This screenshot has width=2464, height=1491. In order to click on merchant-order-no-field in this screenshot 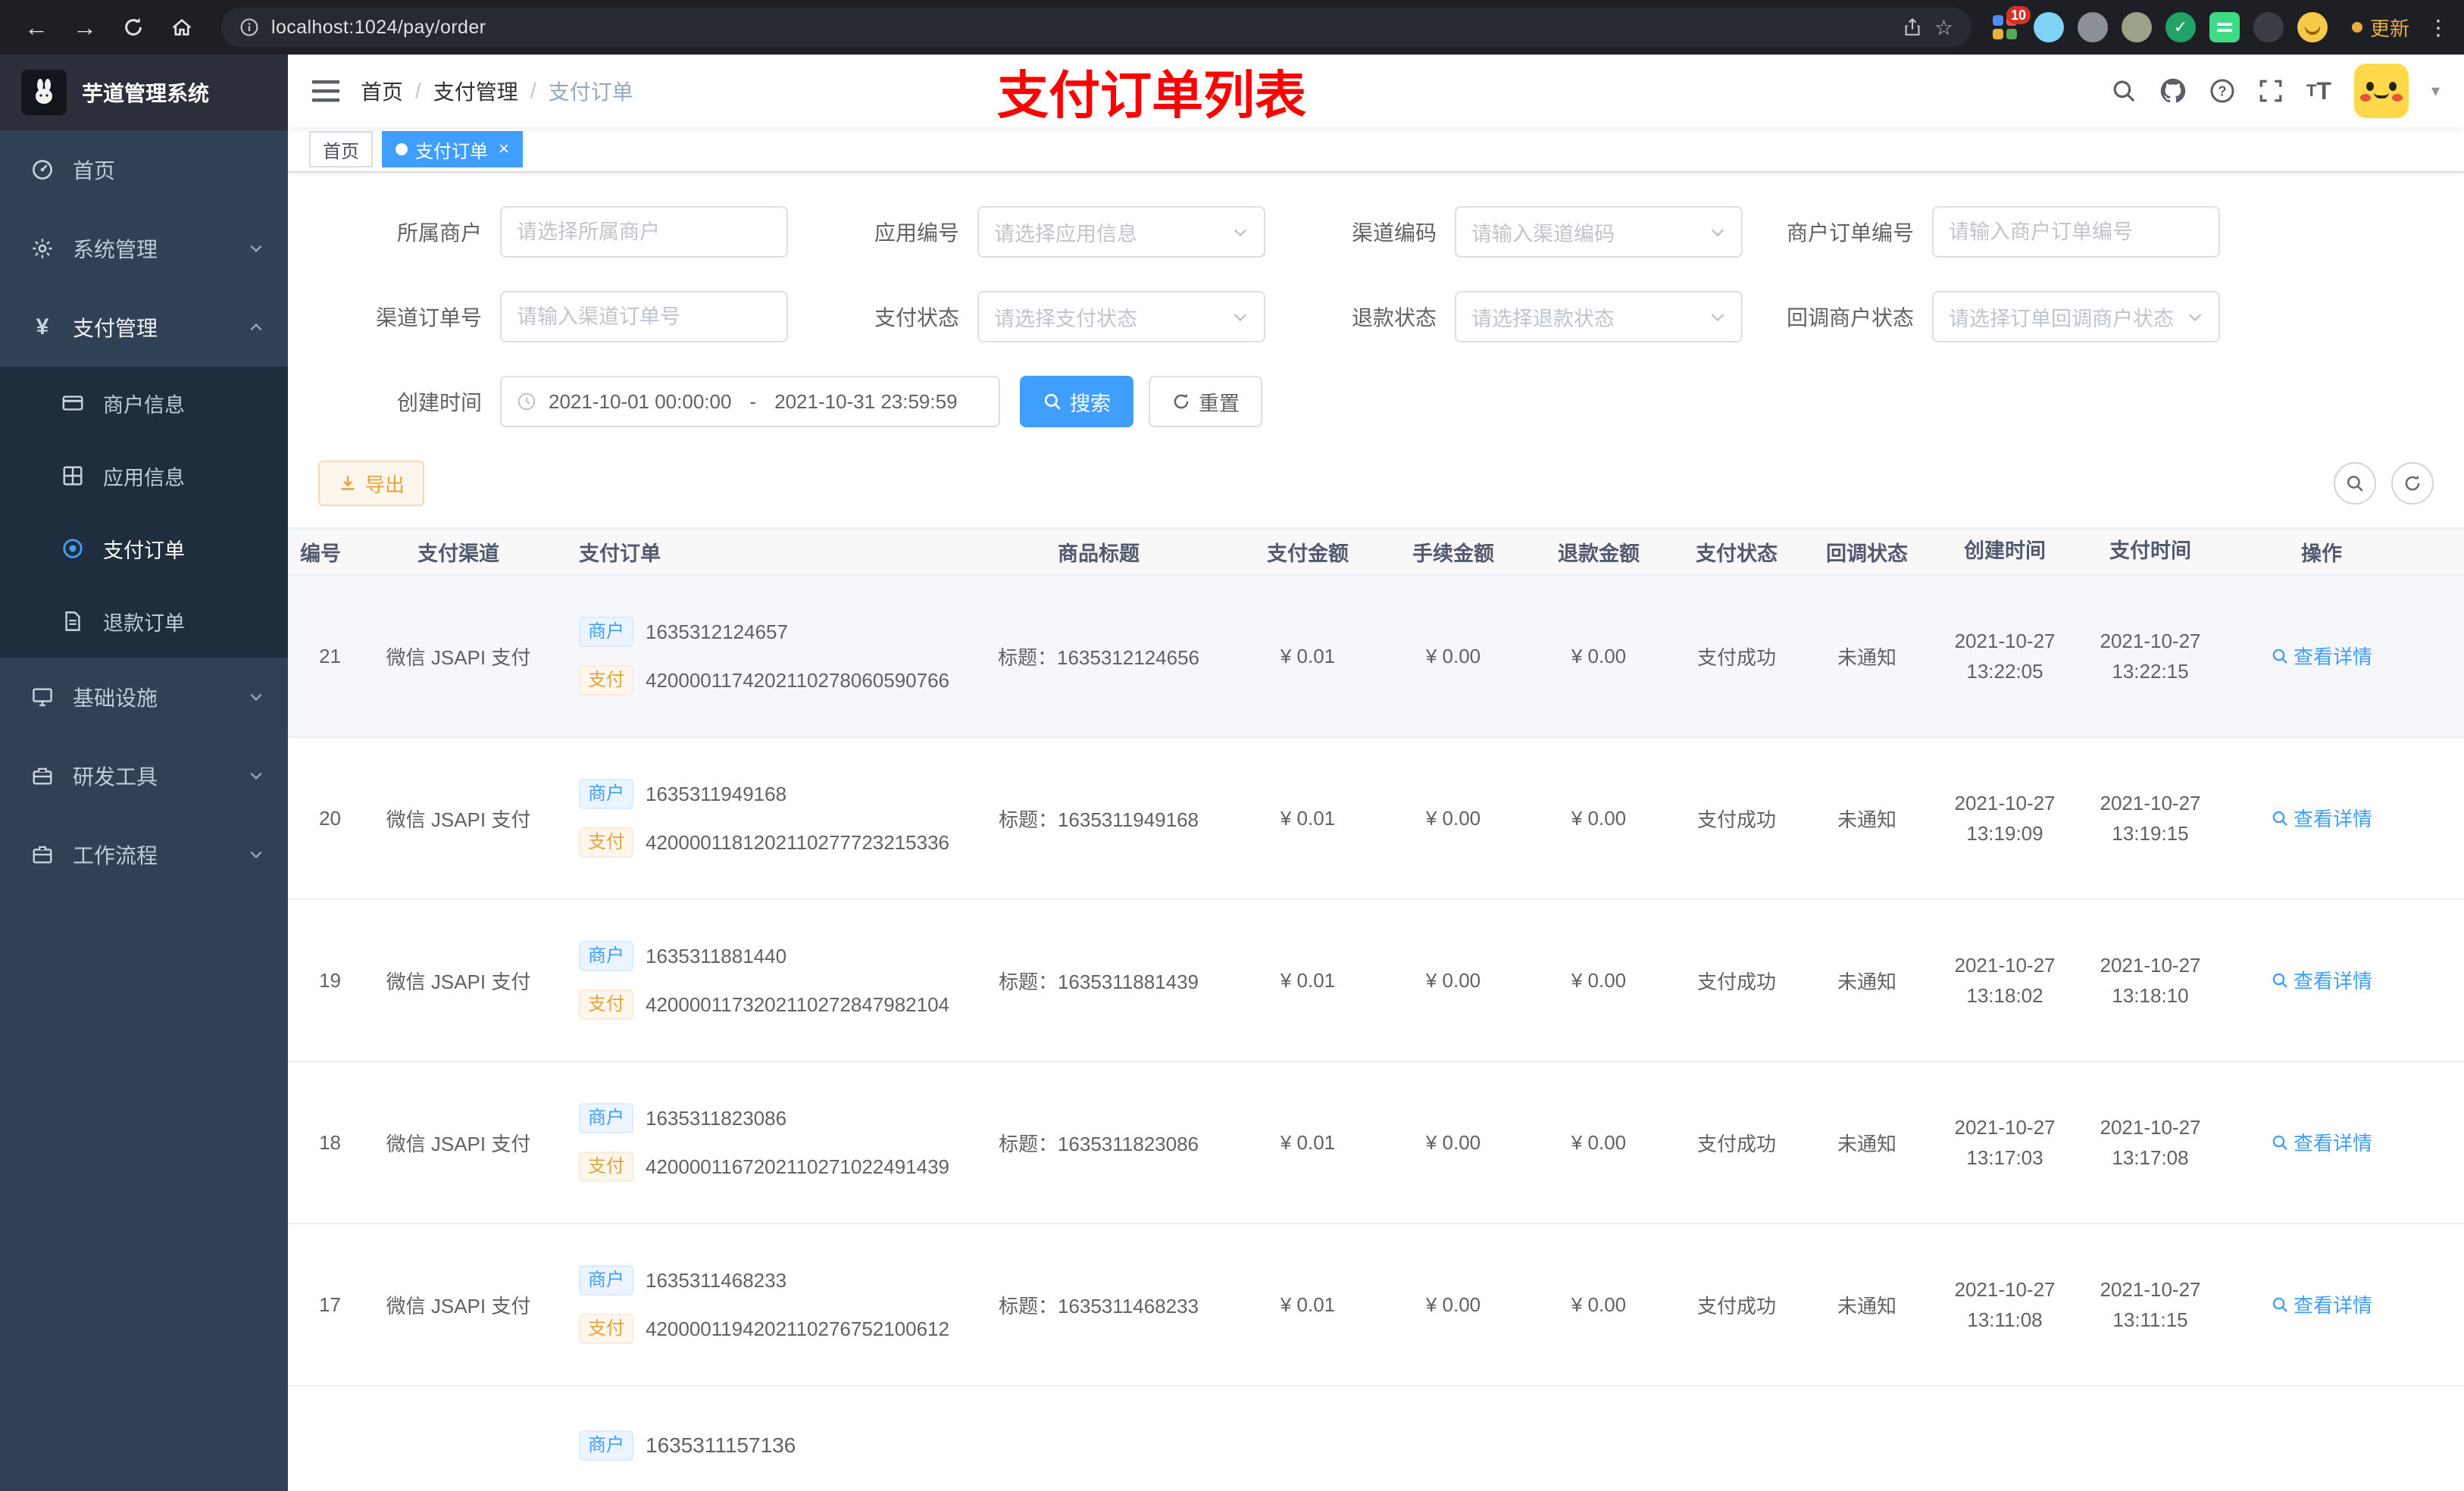, I will do `click(2076, 232)`.